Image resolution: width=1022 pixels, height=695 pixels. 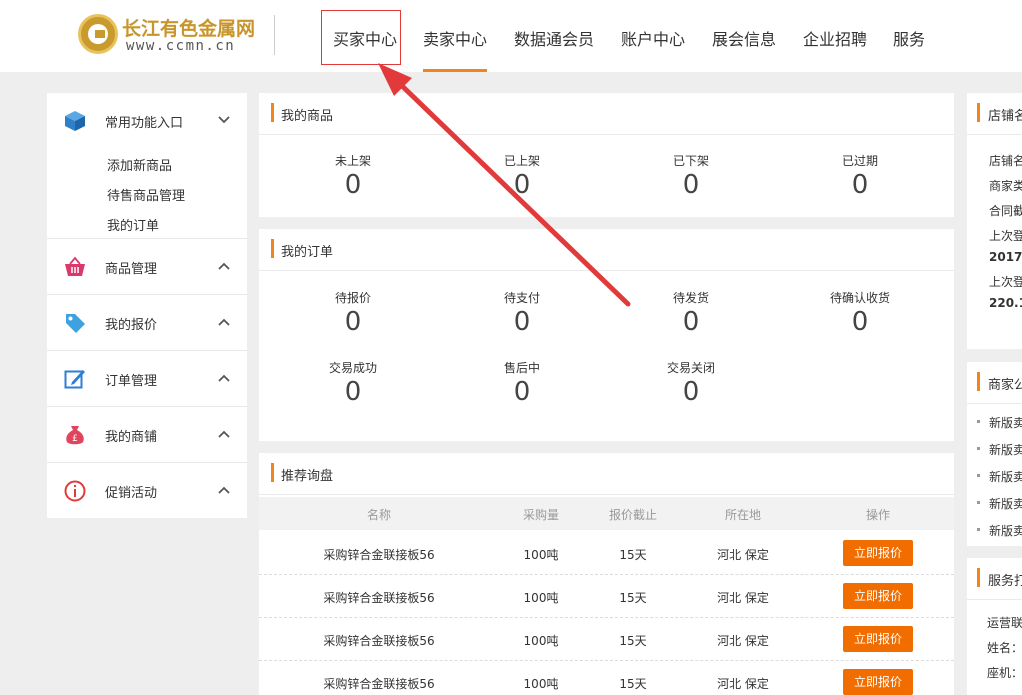 What do you see at coordinates (133, 224) in the screenshot?
I see `sidebar-link-my-orders: 我的订单` at bounding box center [133, 224].